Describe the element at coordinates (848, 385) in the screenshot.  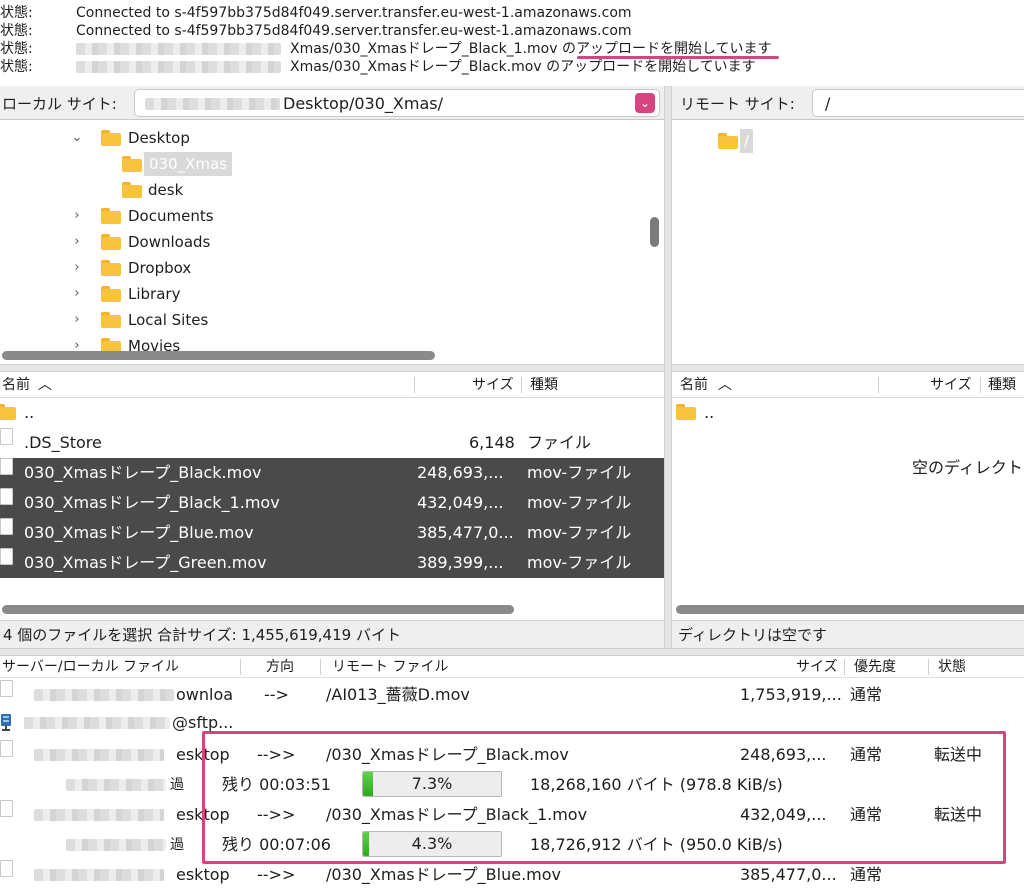
I see `remote-list-header: 名前 ︿ サイズ 種類` at that location.